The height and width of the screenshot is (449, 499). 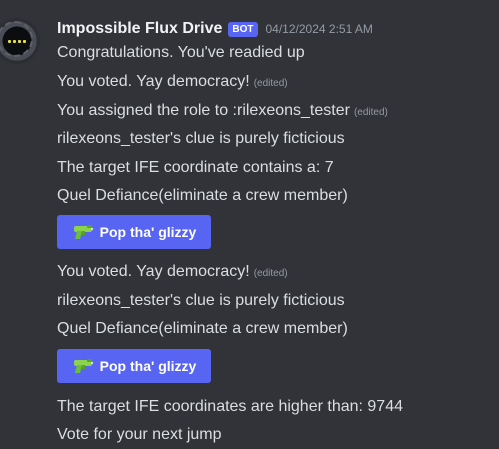 I want to click on message-line: The target IFE coordinate contains a: 7, so click(x=195, y=168).